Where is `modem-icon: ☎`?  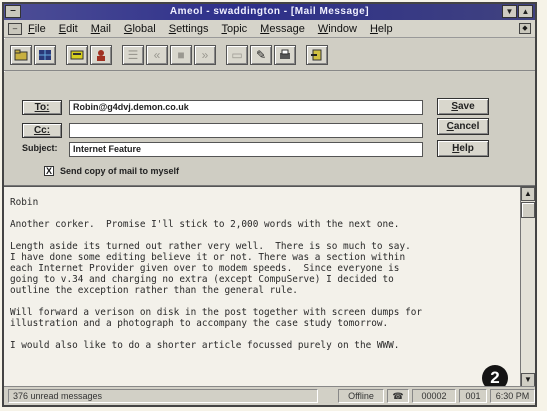
modem-icon: ☎ is located at coordinates (398, 396).